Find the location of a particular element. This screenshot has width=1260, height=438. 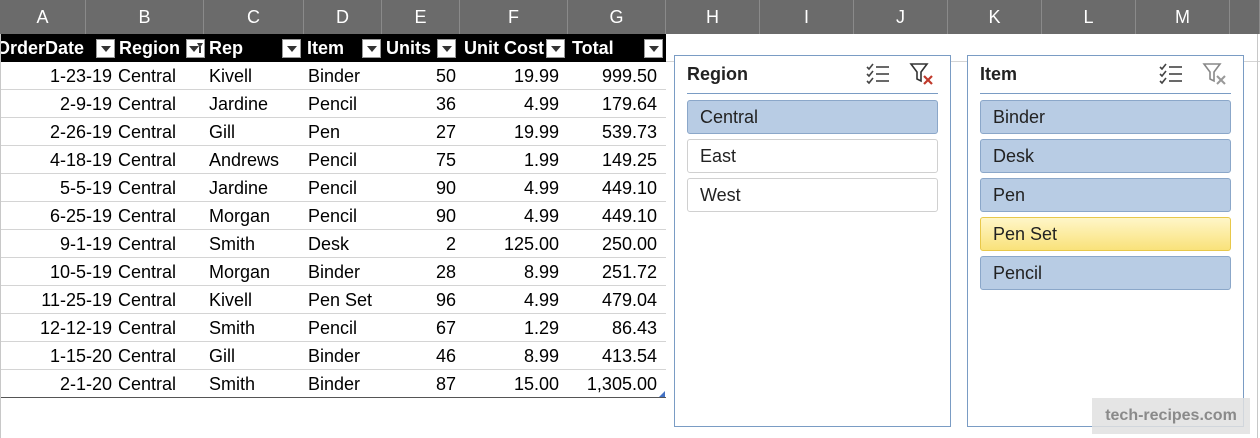

table-cell: 36 is located at coordinates (419, 104).